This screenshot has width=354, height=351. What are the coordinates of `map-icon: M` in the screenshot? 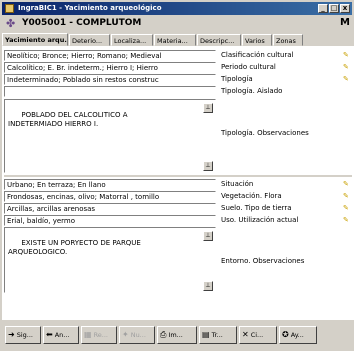 It's located at (345, 22).